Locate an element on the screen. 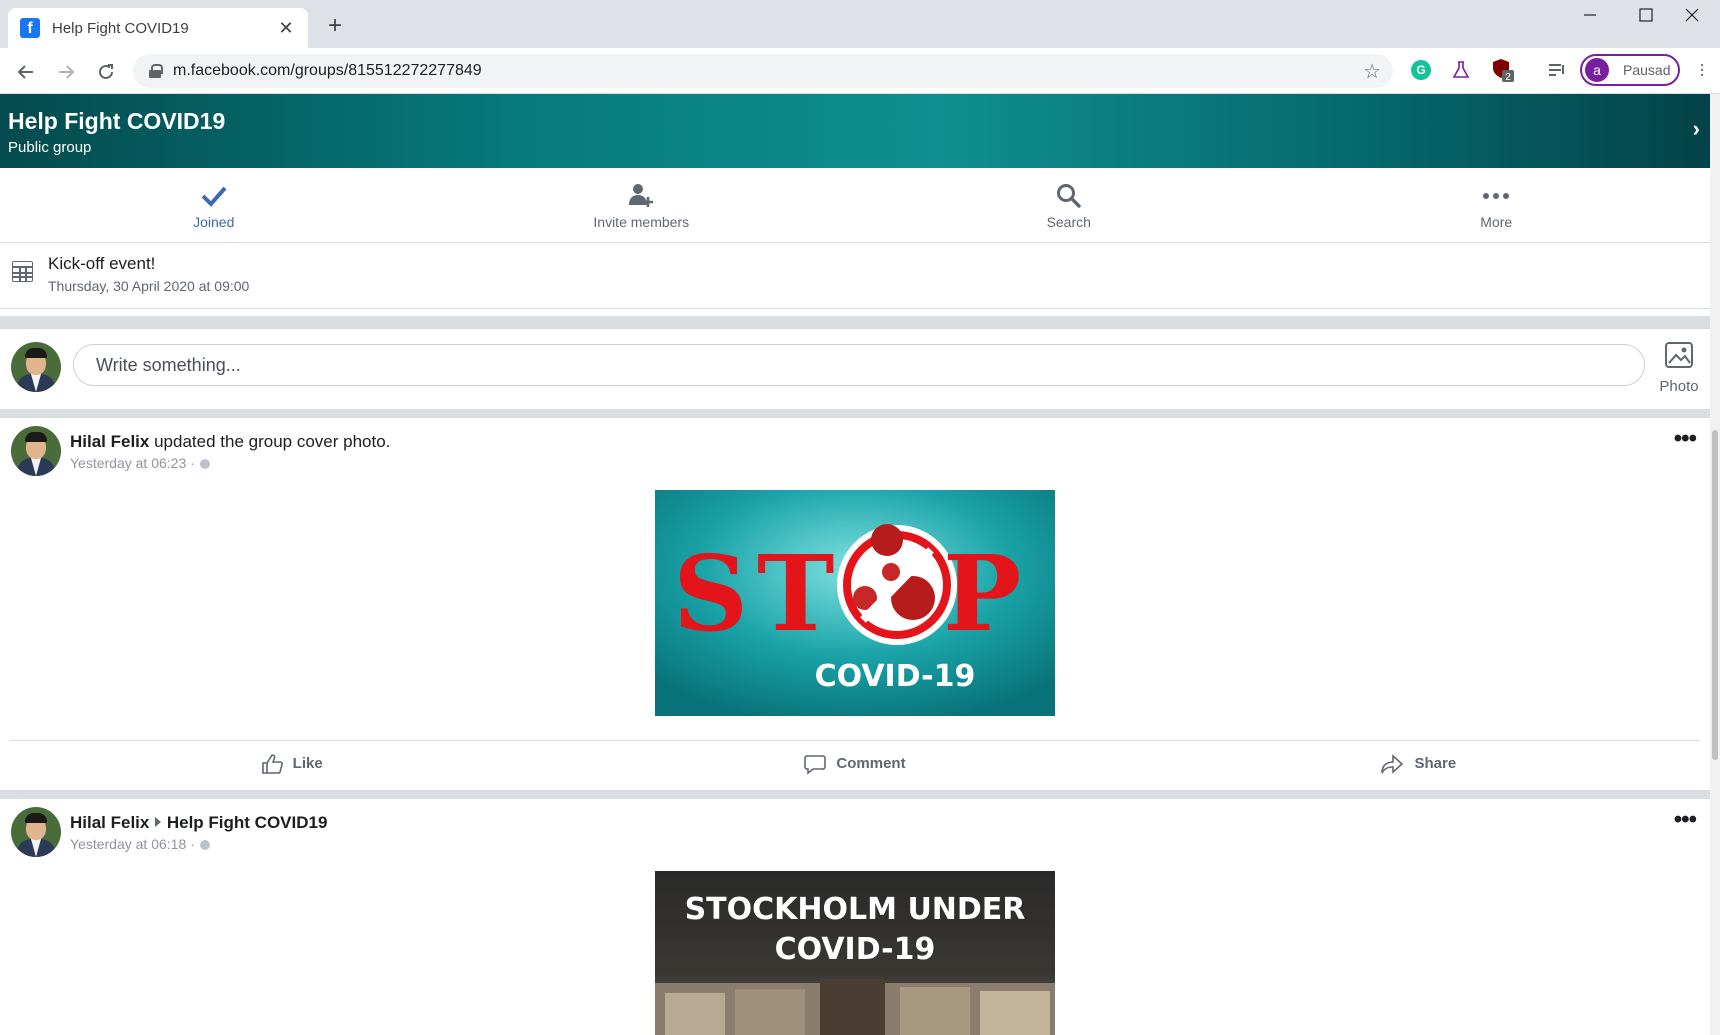 The height and width of the screenshot is (1035, 1720). checkmark-icon is located at coordinates (214, 196).